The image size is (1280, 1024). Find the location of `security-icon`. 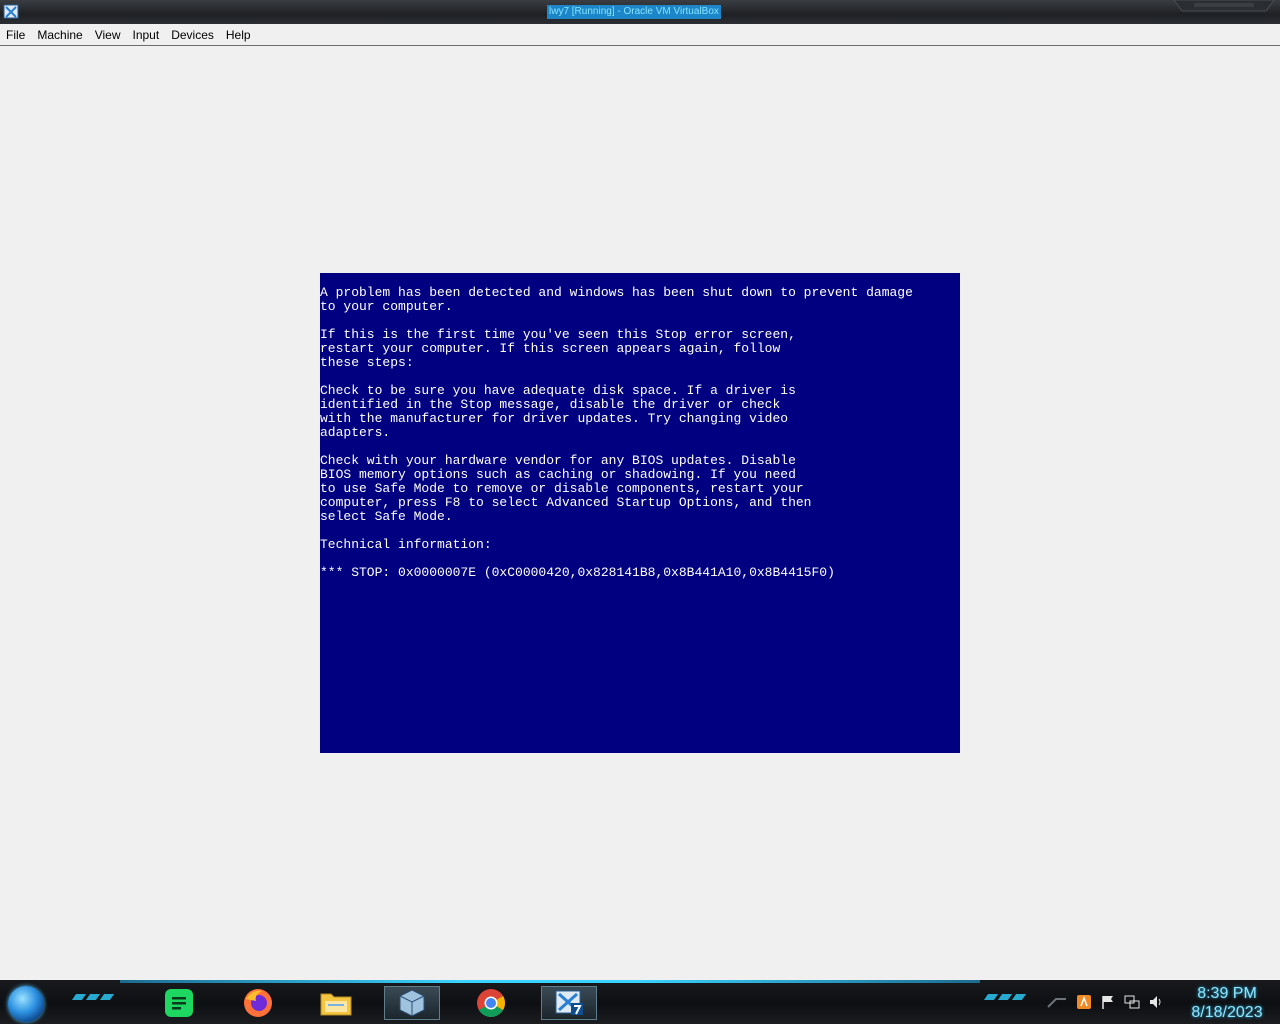

security-icon is located at coordinates (1084, 1002).